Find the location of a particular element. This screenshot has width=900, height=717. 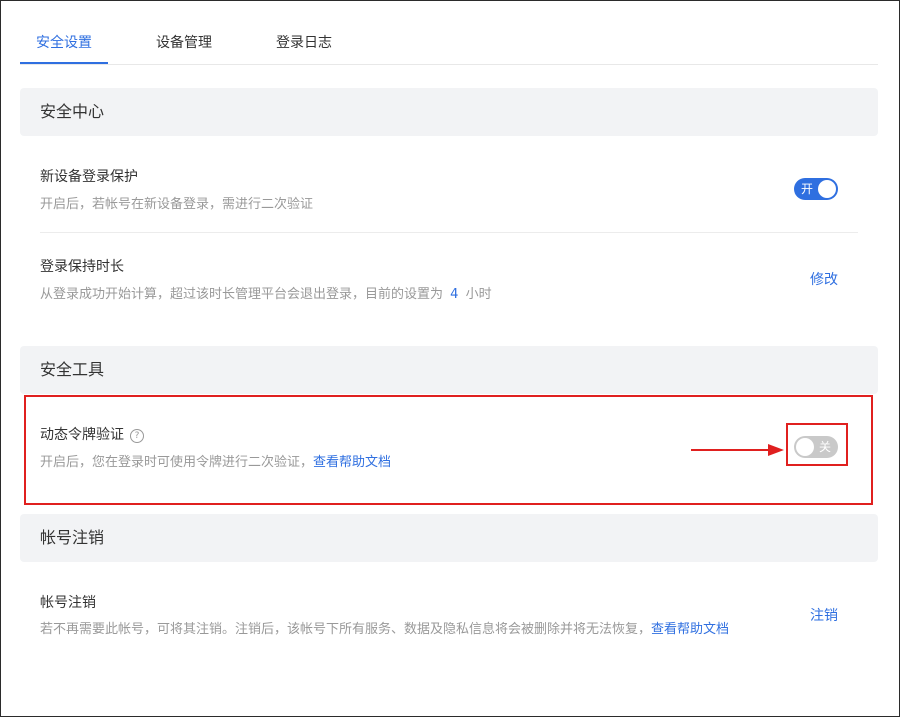

toggle-on-label: 开 is located at coordinates (807, 189).